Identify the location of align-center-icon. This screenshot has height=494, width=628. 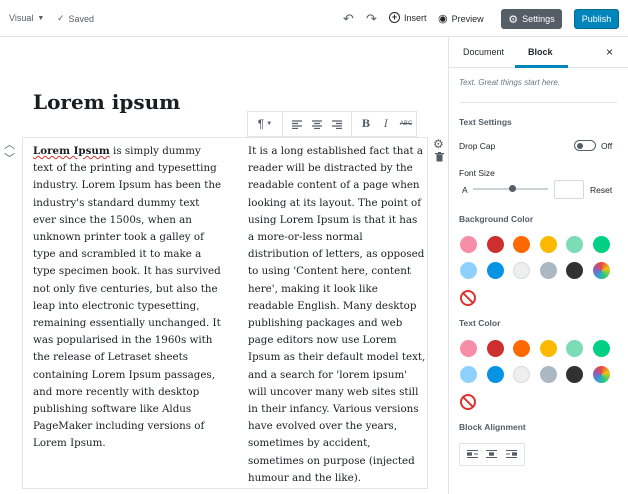
(317, 124).